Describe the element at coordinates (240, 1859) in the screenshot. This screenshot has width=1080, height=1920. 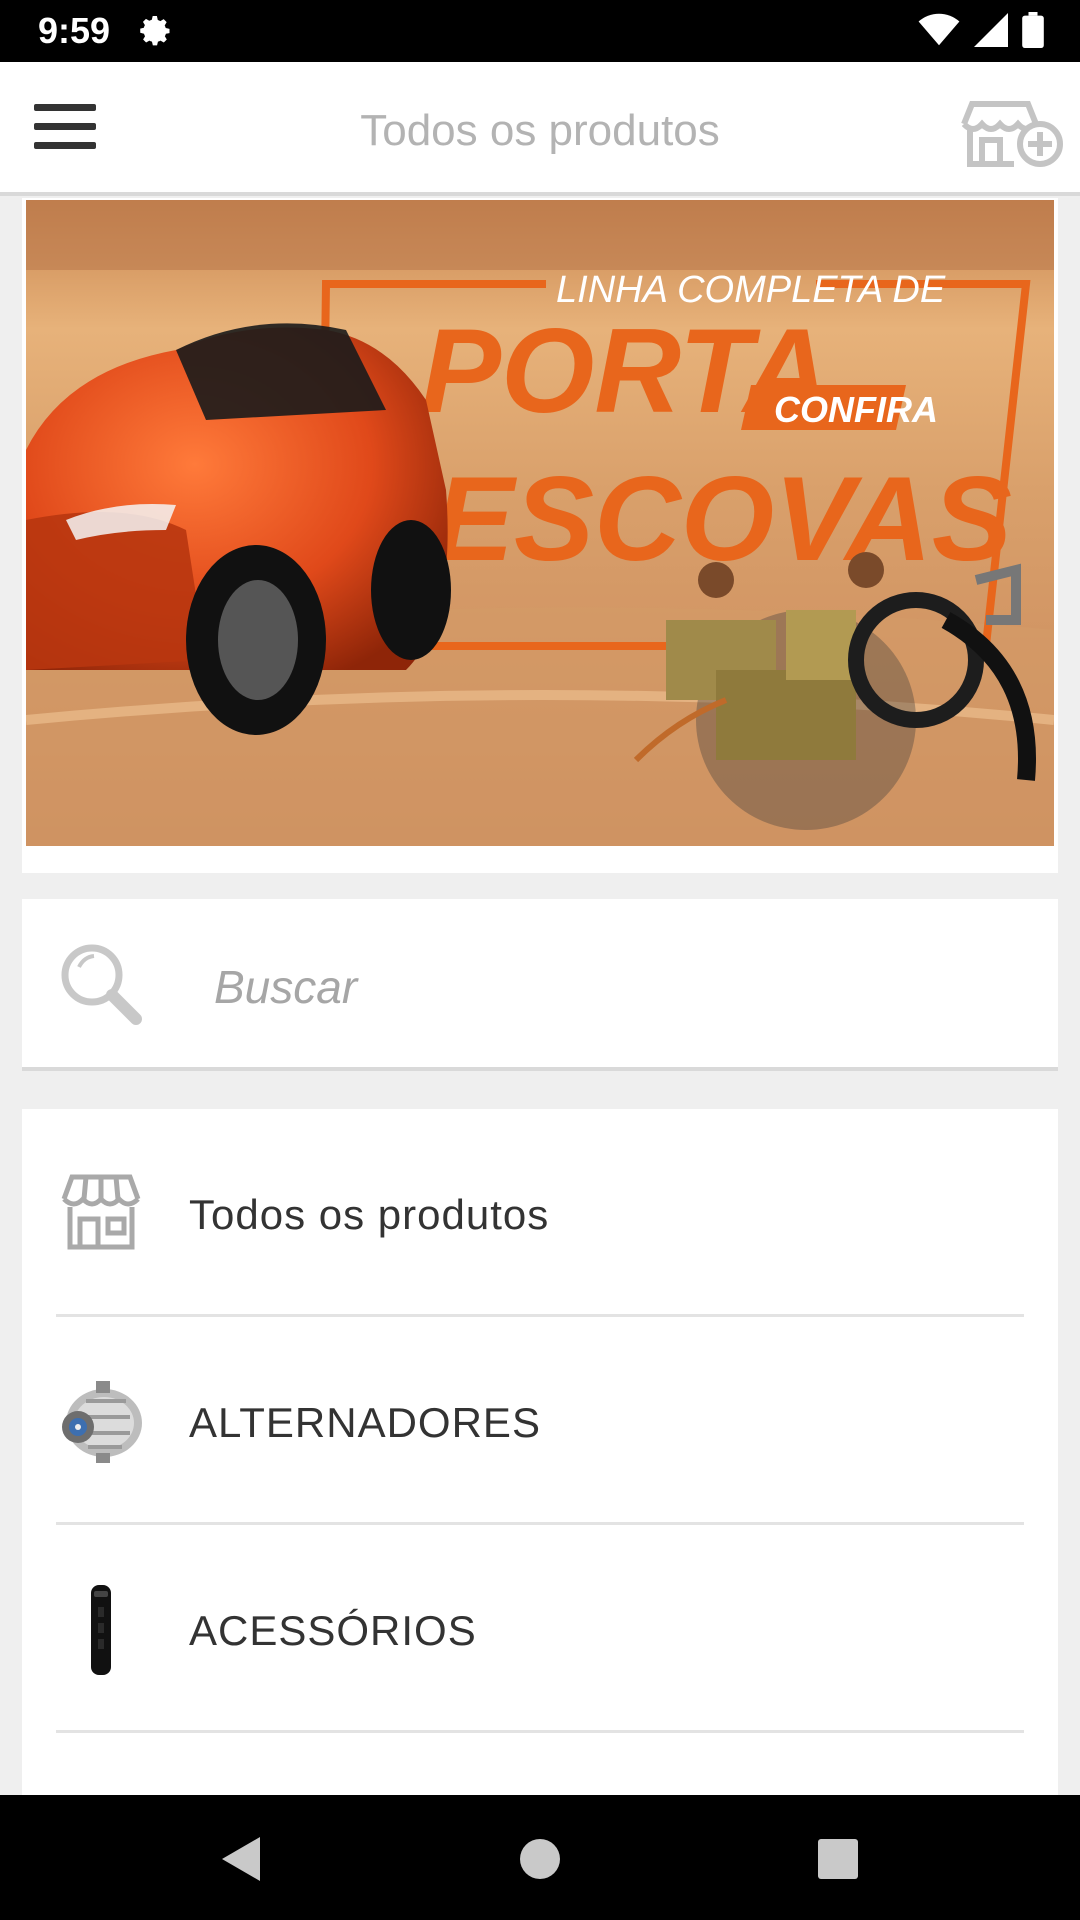
I see `back-icon` at that location.